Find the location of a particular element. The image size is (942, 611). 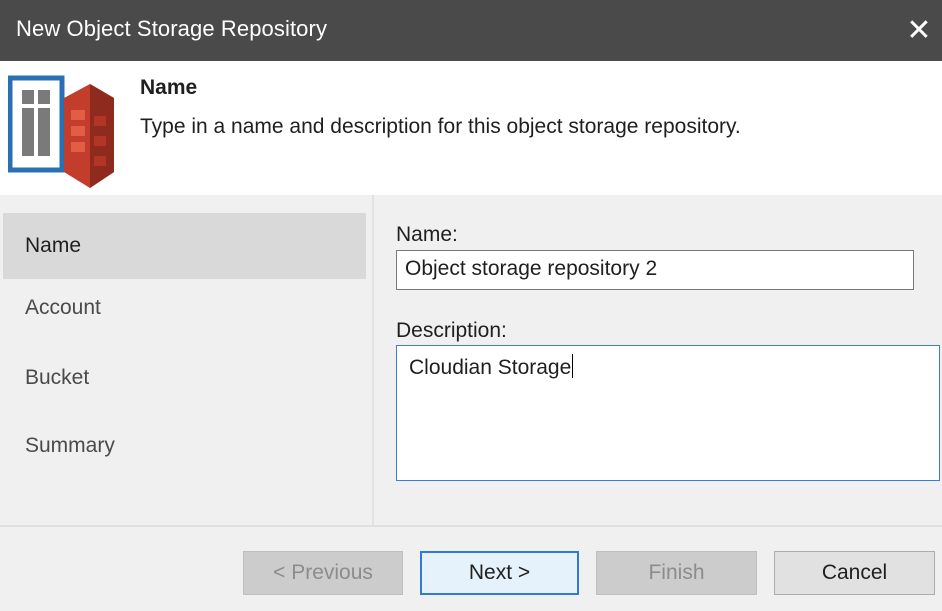

step-account: Account is located at coordinates (184, 308).